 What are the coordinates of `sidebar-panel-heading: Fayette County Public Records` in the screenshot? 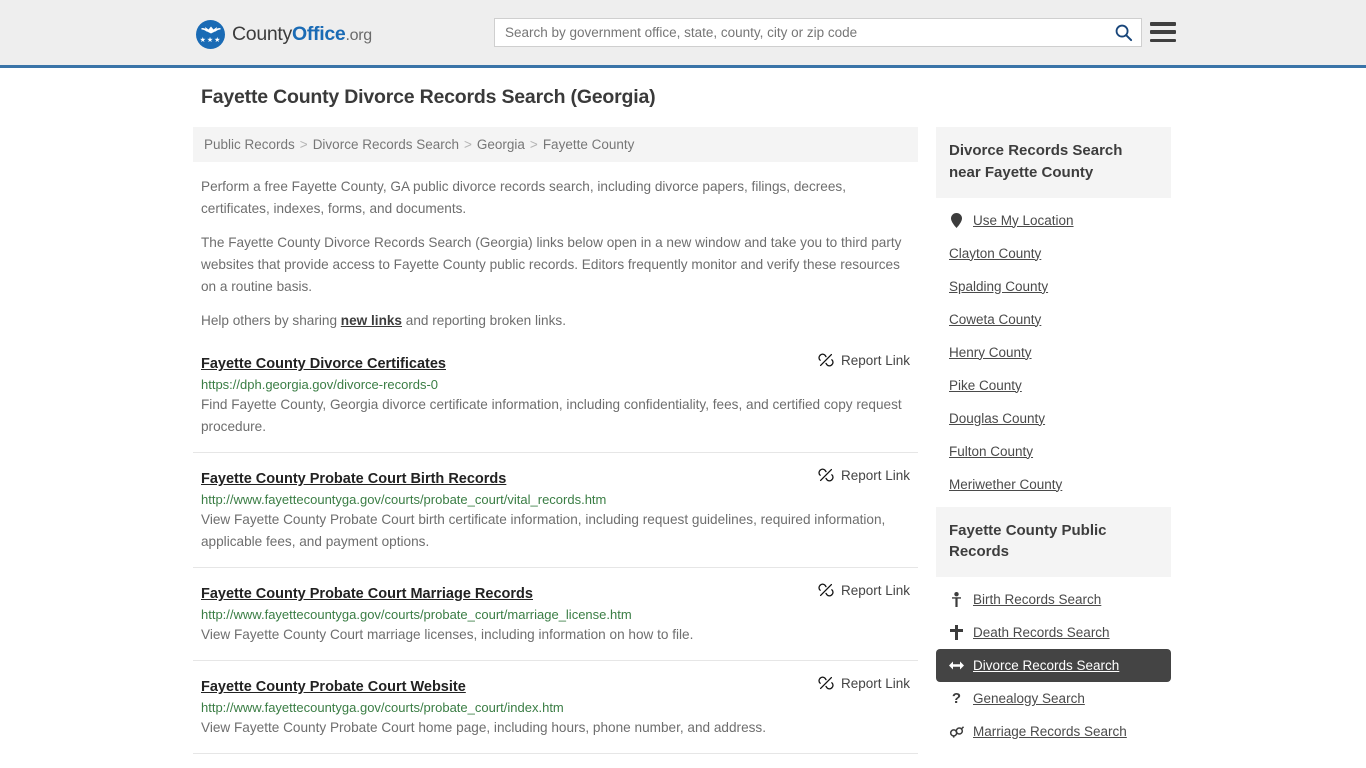 It's located at (1053, 541).